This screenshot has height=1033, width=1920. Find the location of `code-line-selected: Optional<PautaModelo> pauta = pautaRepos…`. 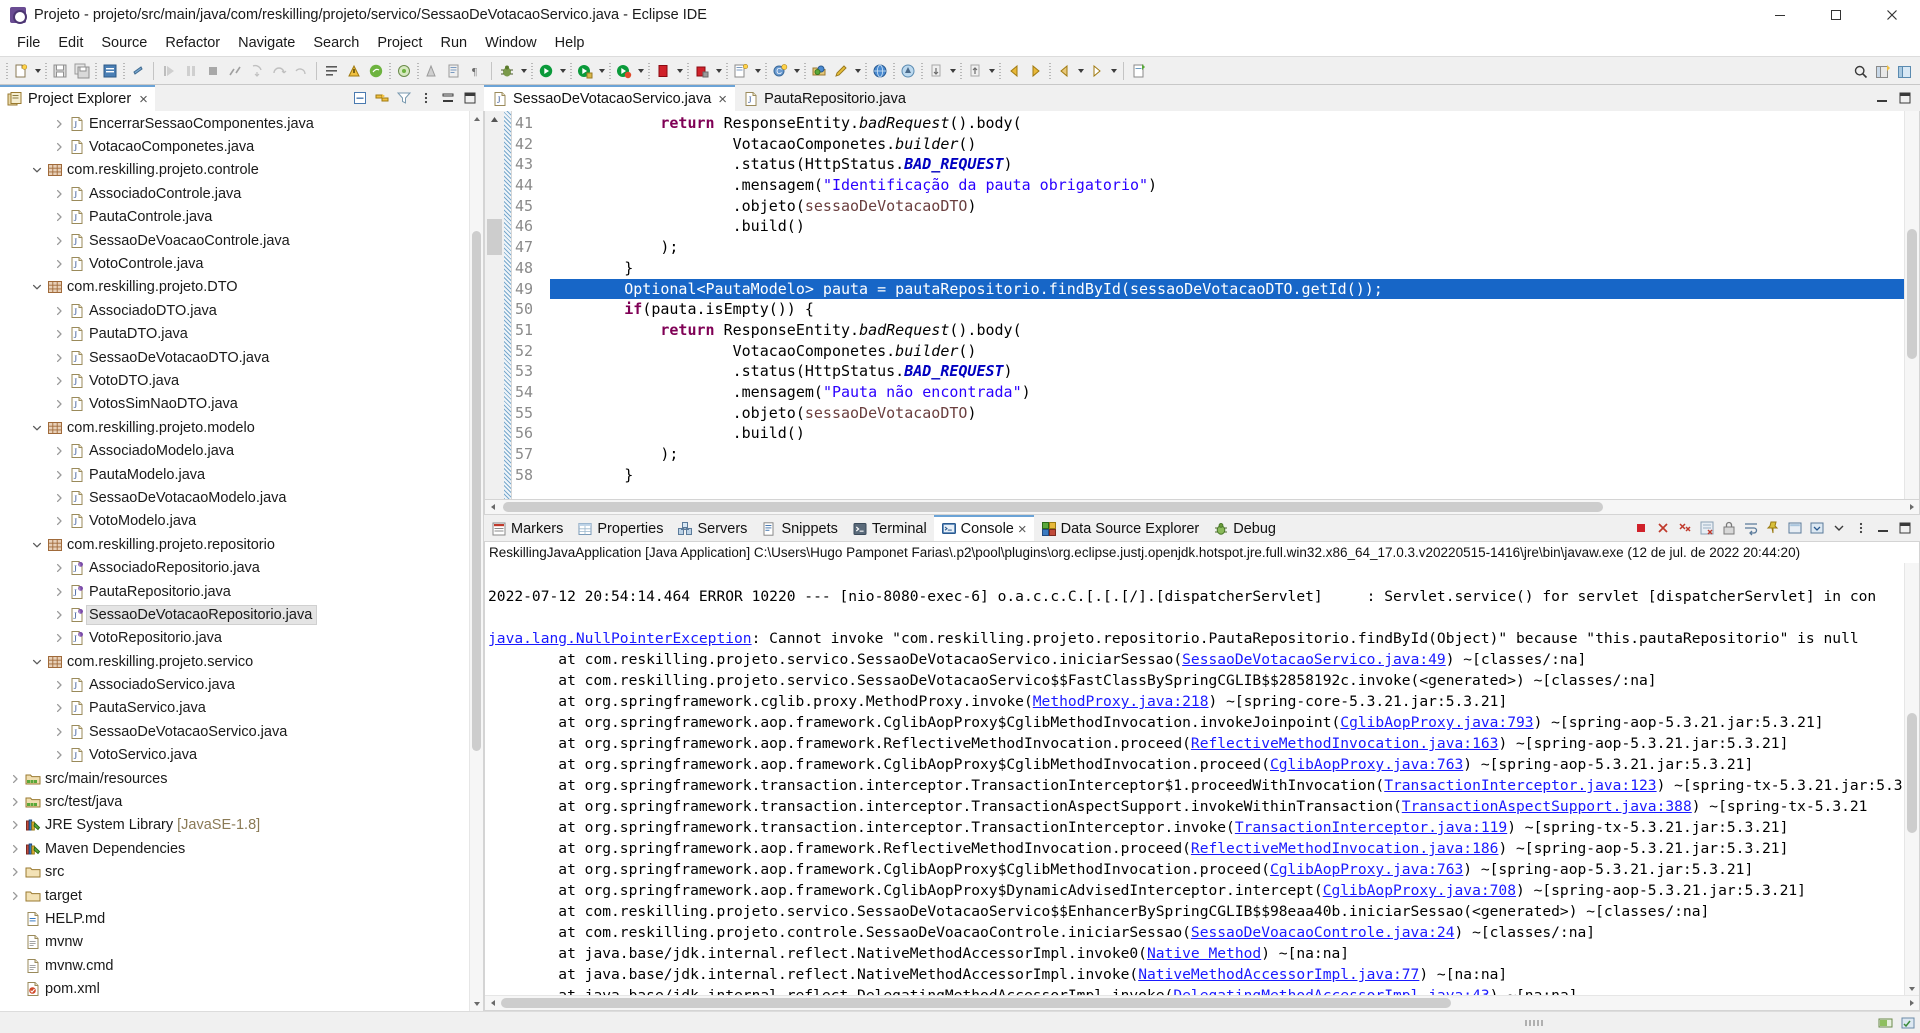

code-line-selected: Optional<PautaModelo> pauta = pautaRepos… is located at coordinates (1234, 289).